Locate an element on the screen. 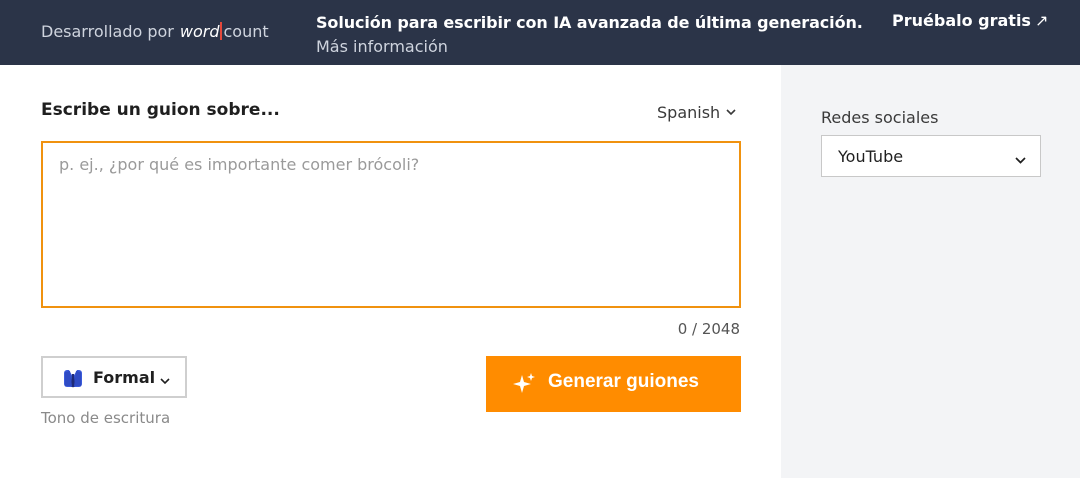 The width and height of the screenshot is (1080, 478). more-info-link: Más información is located at coordinates (589, 47).